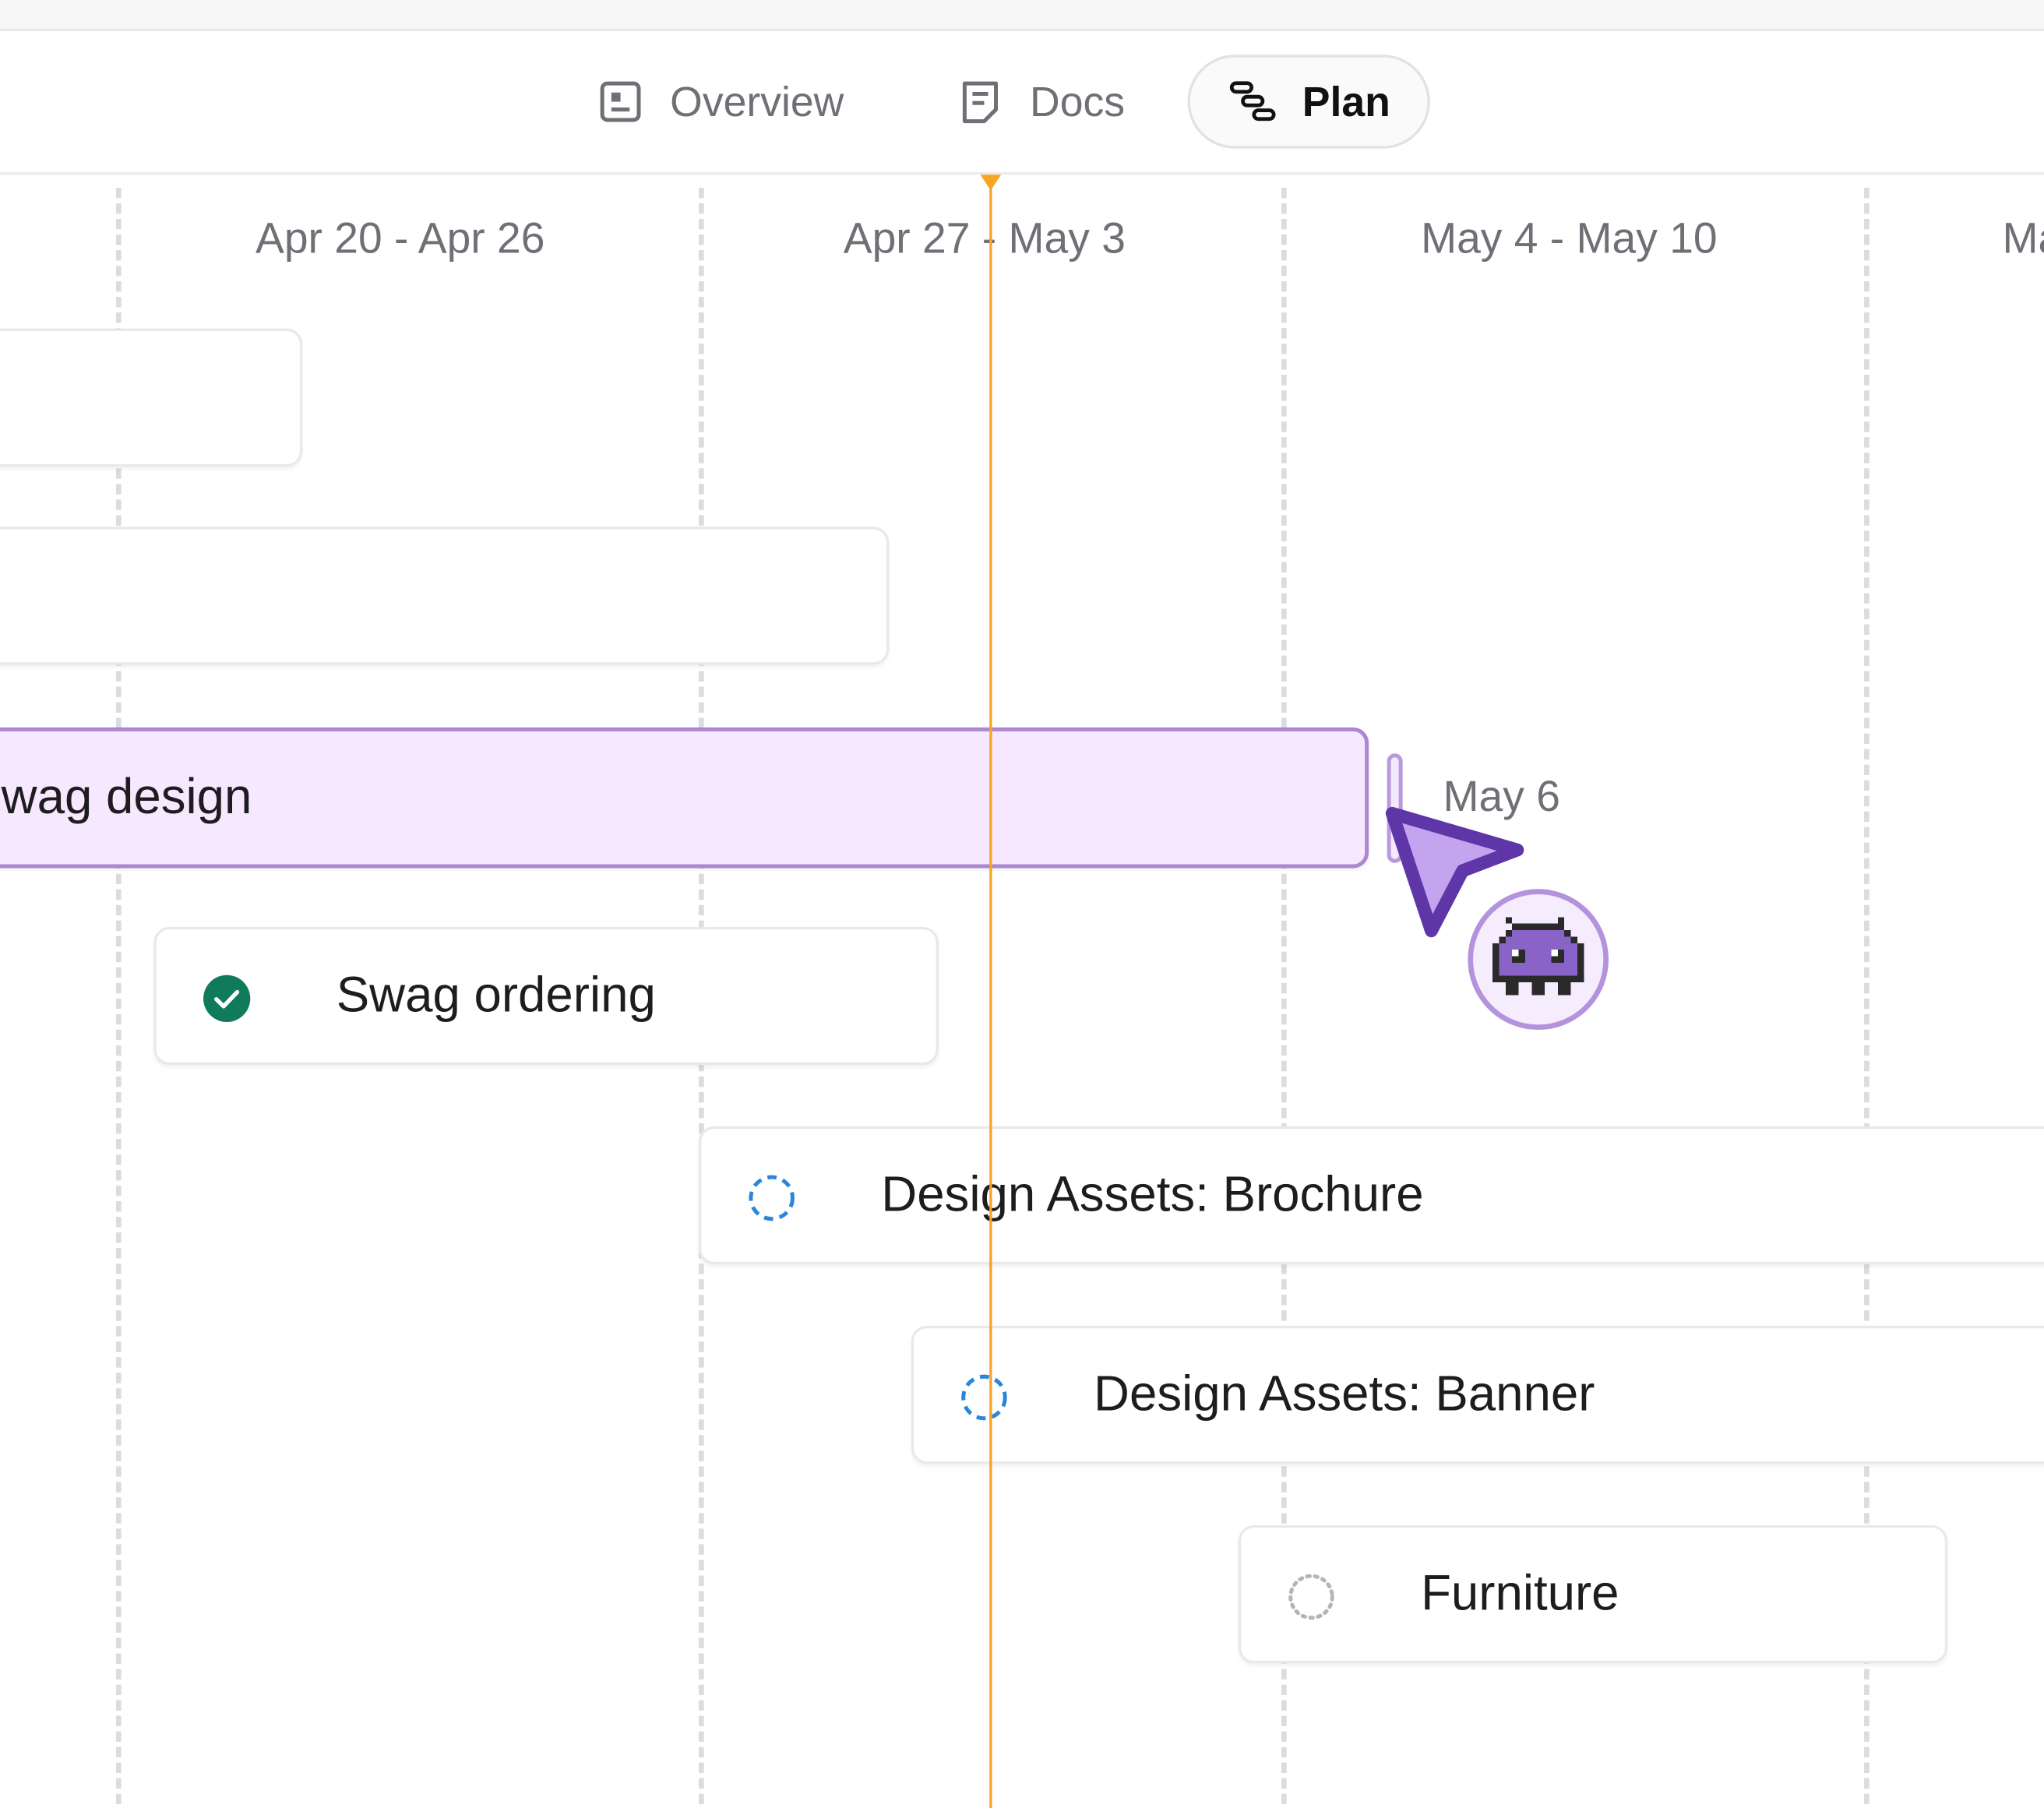  I want to click on today-marker, so click(990, 991).